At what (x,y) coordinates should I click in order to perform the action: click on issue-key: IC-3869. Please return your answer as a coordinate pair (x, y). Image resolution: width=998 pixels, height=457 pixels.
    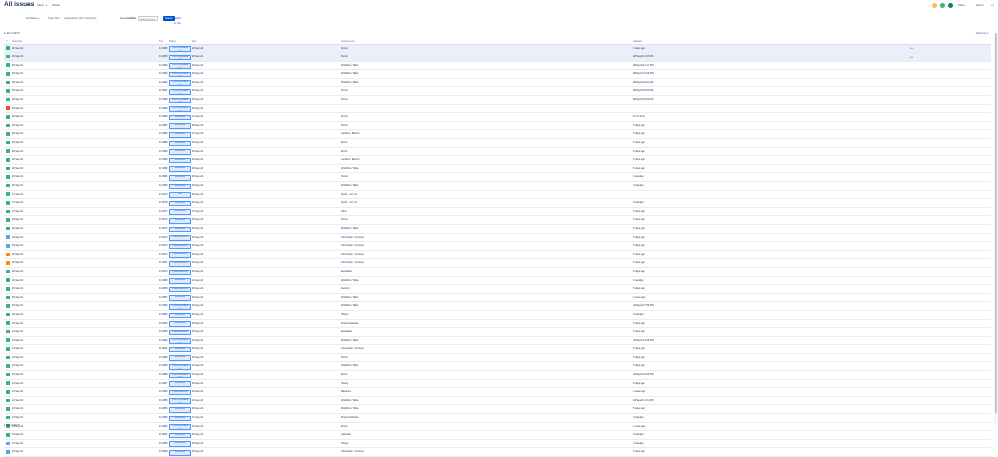
    Looking at the image, I should click on (163, 280).